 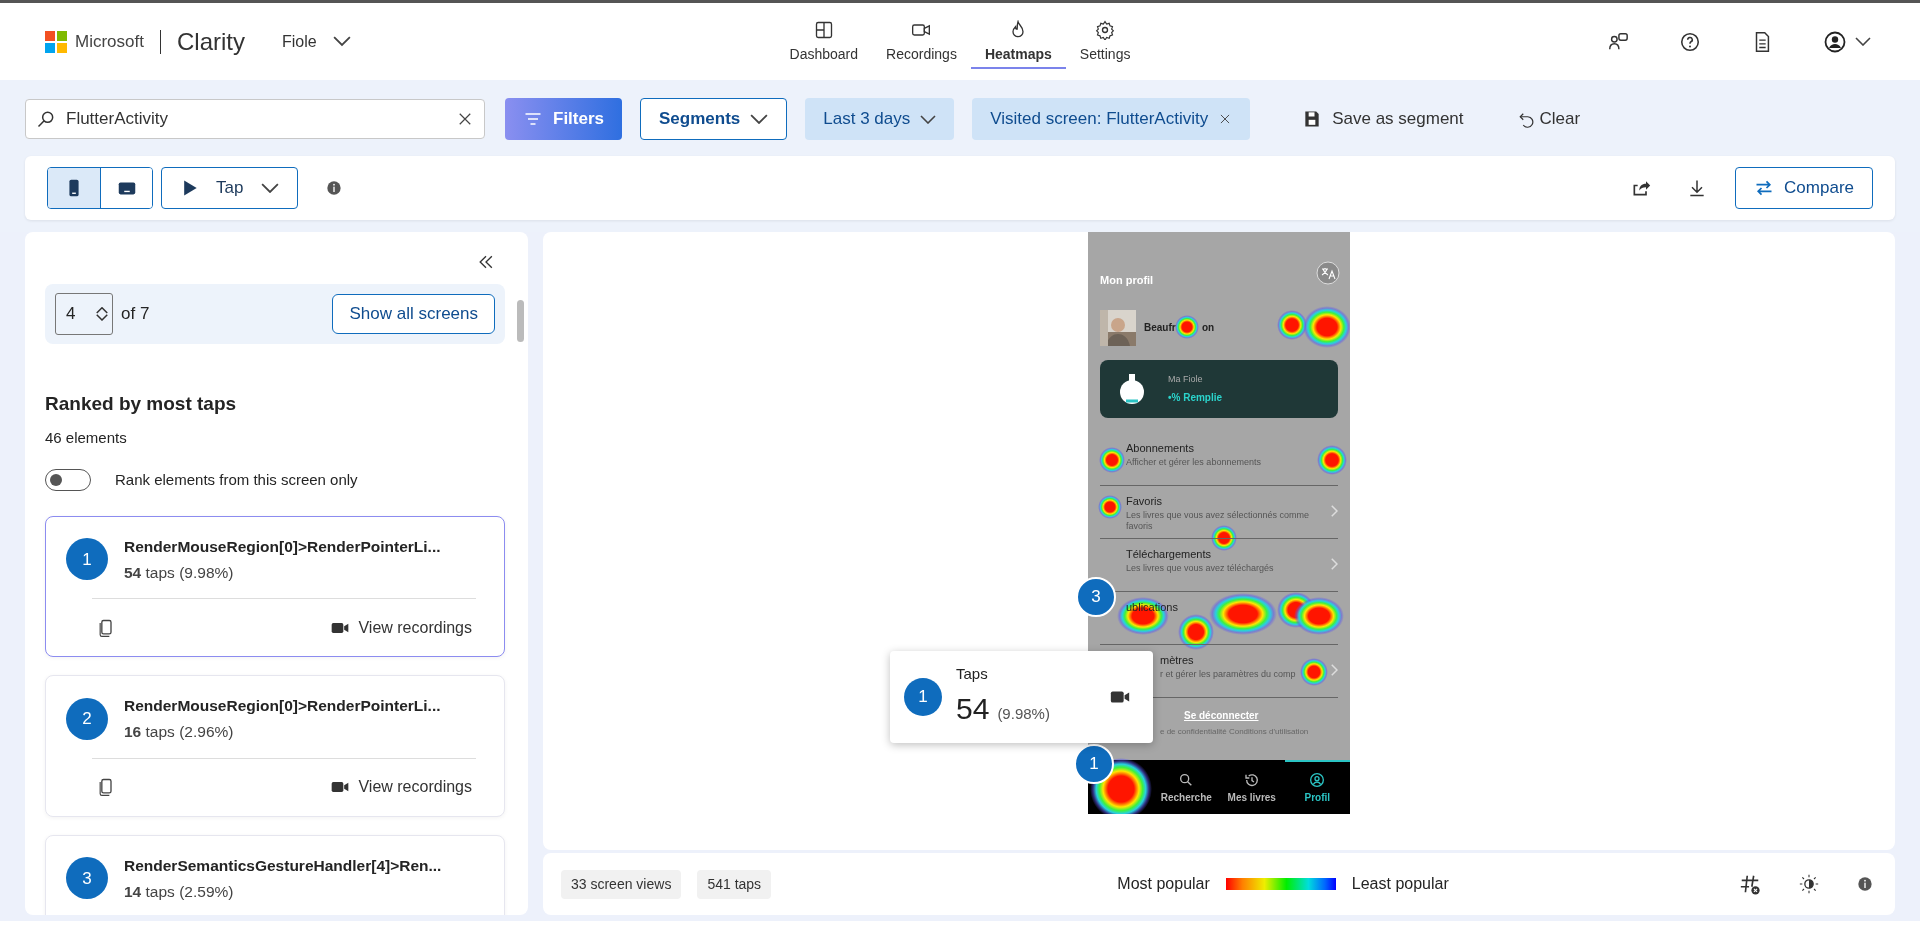 I want to click on mode-dropdown: Tap, so click(x=230, y=188).